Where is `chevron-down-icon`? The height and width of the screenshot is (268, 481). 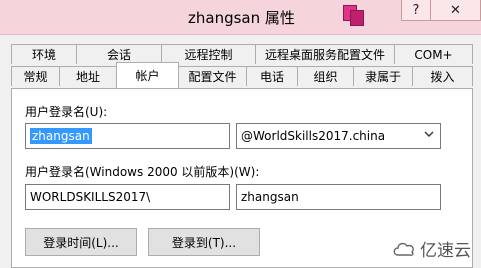
chevron-down-icon is located at coordinates (429, 134).